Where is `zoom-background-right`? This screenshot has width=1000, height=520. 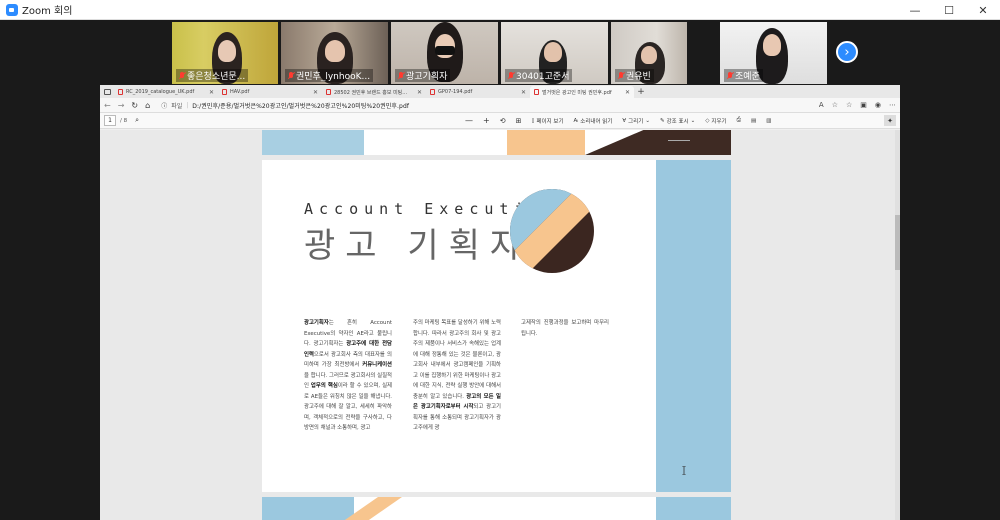 zoom-background-right is located at coordinates (950, 302).